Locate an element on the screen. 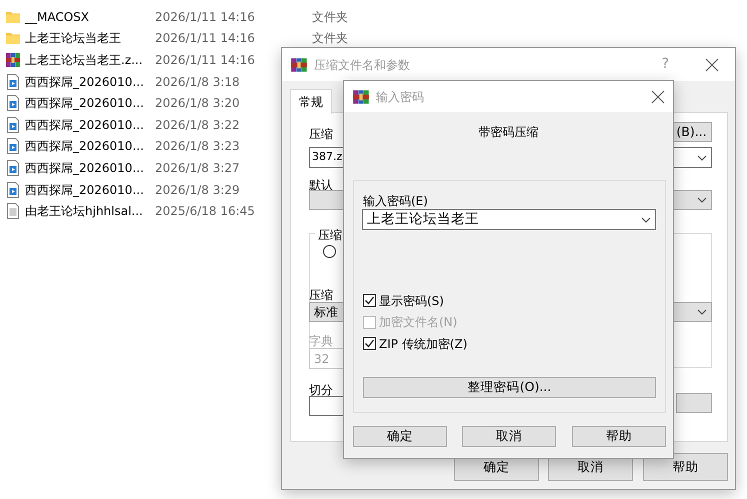 The height and width of the screenshot is (499, 747). field-label: 默认 is located at coordinates (321, 185).